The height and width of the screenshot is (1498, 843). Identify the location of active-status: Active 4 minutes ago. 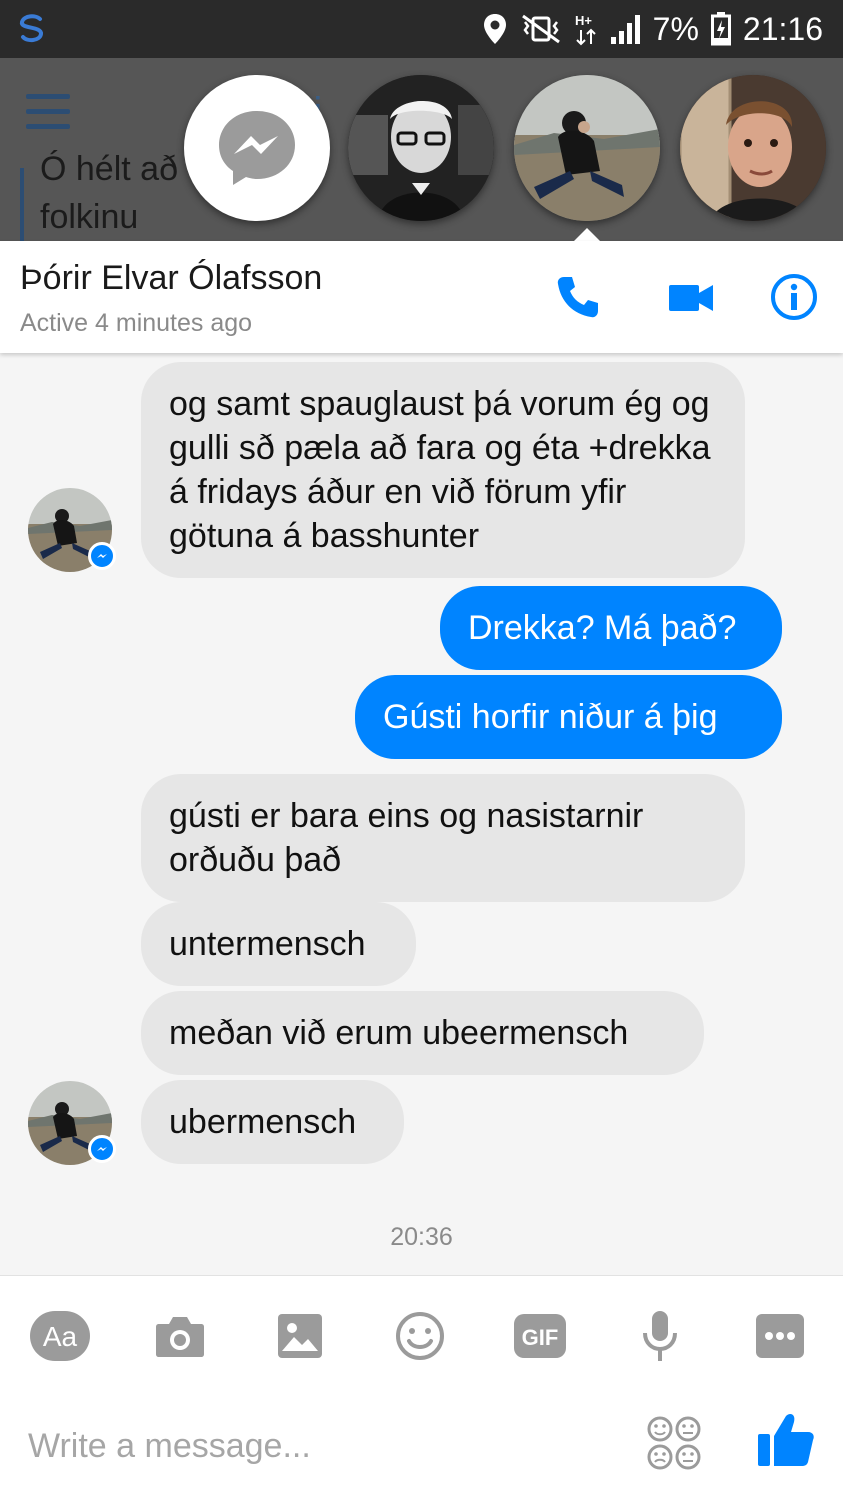
(136, 323).